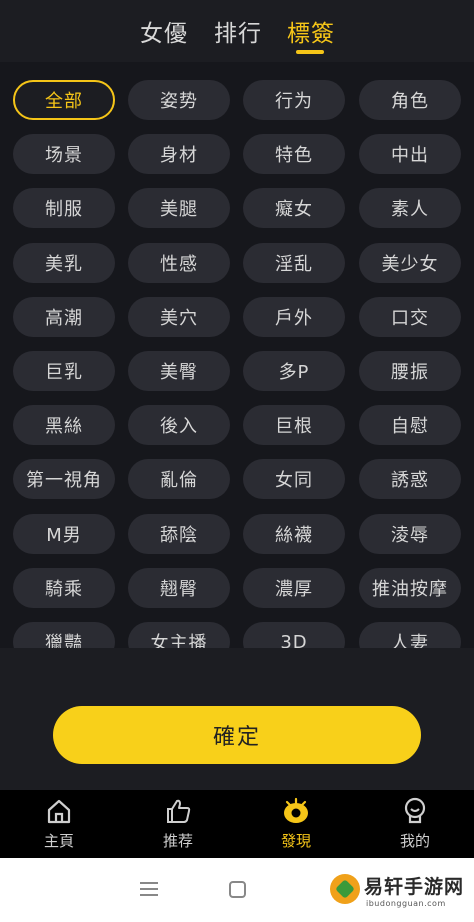  What do you see at coordinates (179, 100) in the screenshot?
I see `tag-chip: 姿势` at bounding box center [179, 100].